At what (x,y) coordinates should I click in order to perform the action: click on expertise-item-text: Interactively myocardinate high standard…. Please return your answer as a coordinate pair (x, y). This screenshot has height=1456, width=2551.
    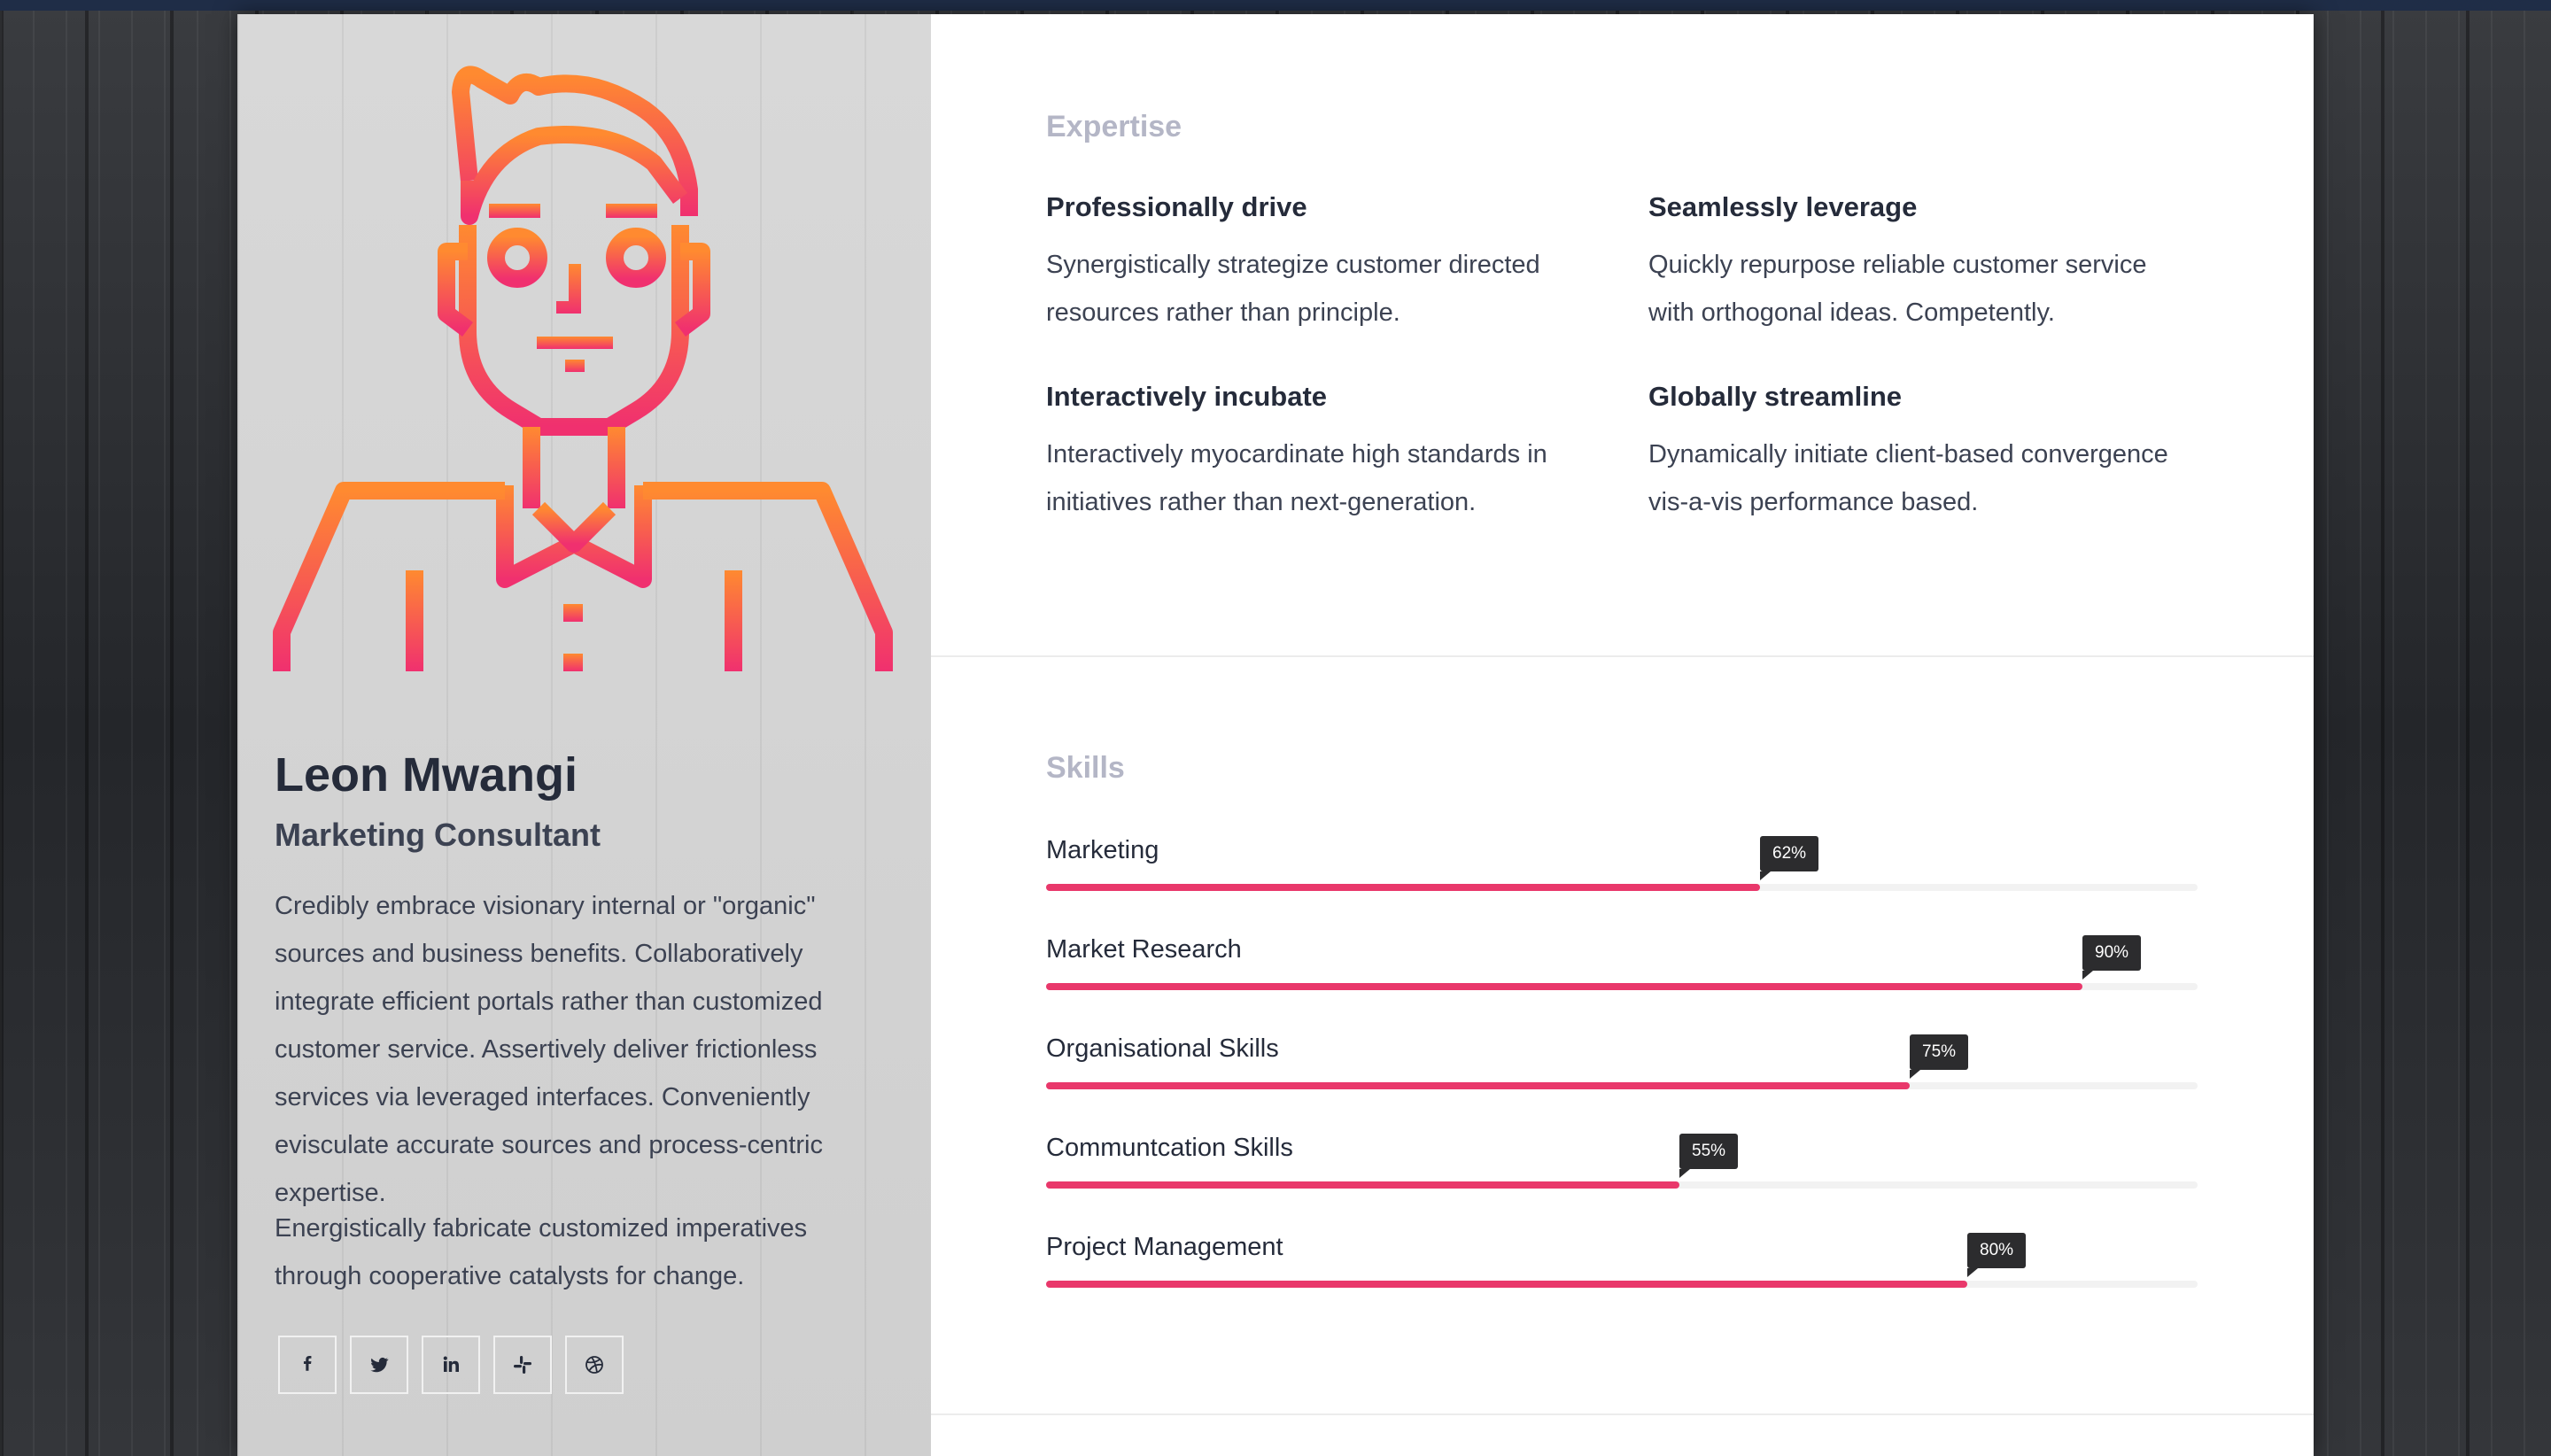
    Looking at the image, I should click on (1296, 478).